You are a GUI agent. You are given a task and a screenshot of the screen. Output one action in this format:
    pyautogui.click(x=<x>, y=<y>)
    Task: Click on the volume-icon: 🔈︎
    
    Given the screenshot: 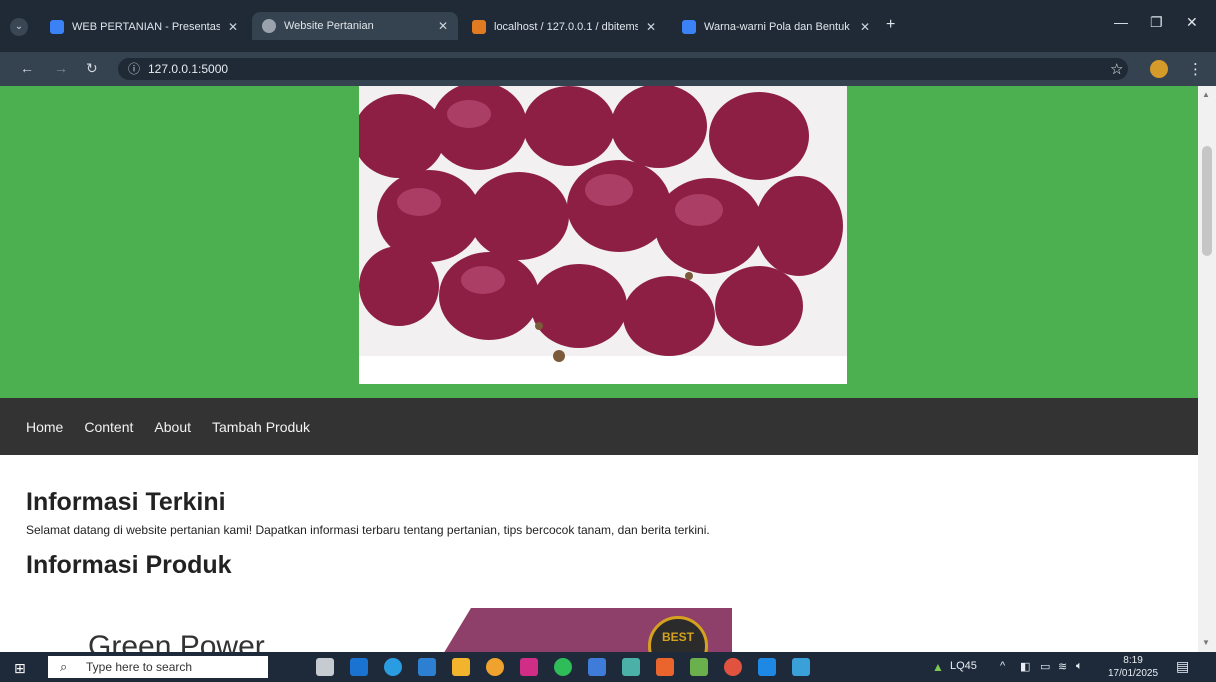 What is the action you would take?
    pyautogui.click(x=1079, y=666)
    